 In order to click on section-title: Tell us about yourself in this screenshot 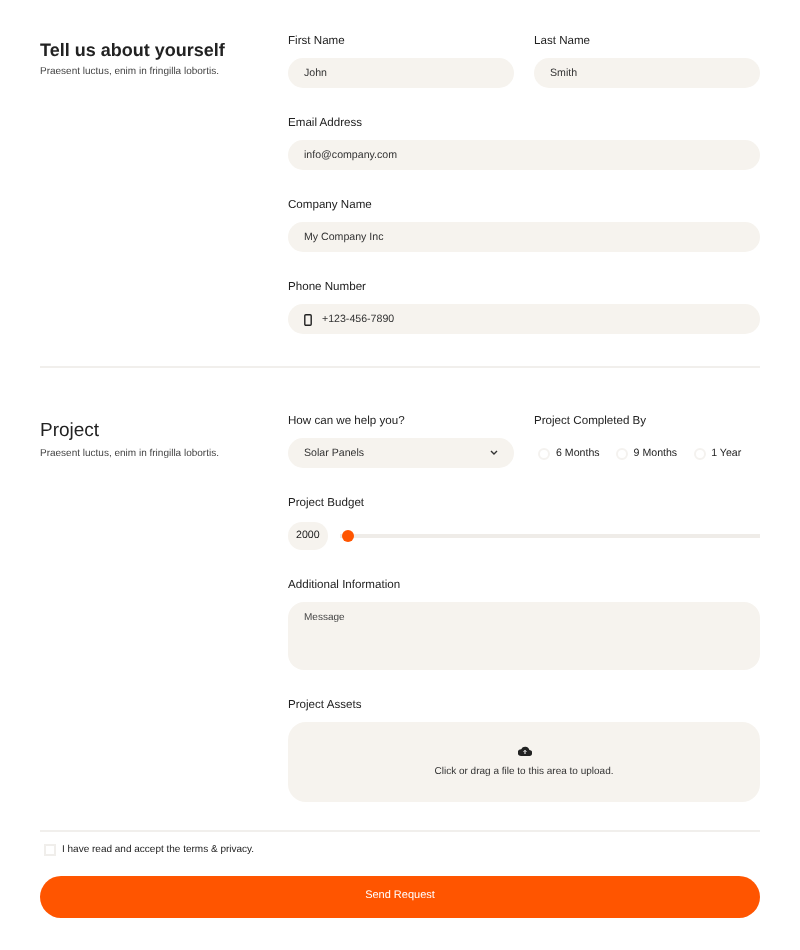, I will do `click(133, 50)`.